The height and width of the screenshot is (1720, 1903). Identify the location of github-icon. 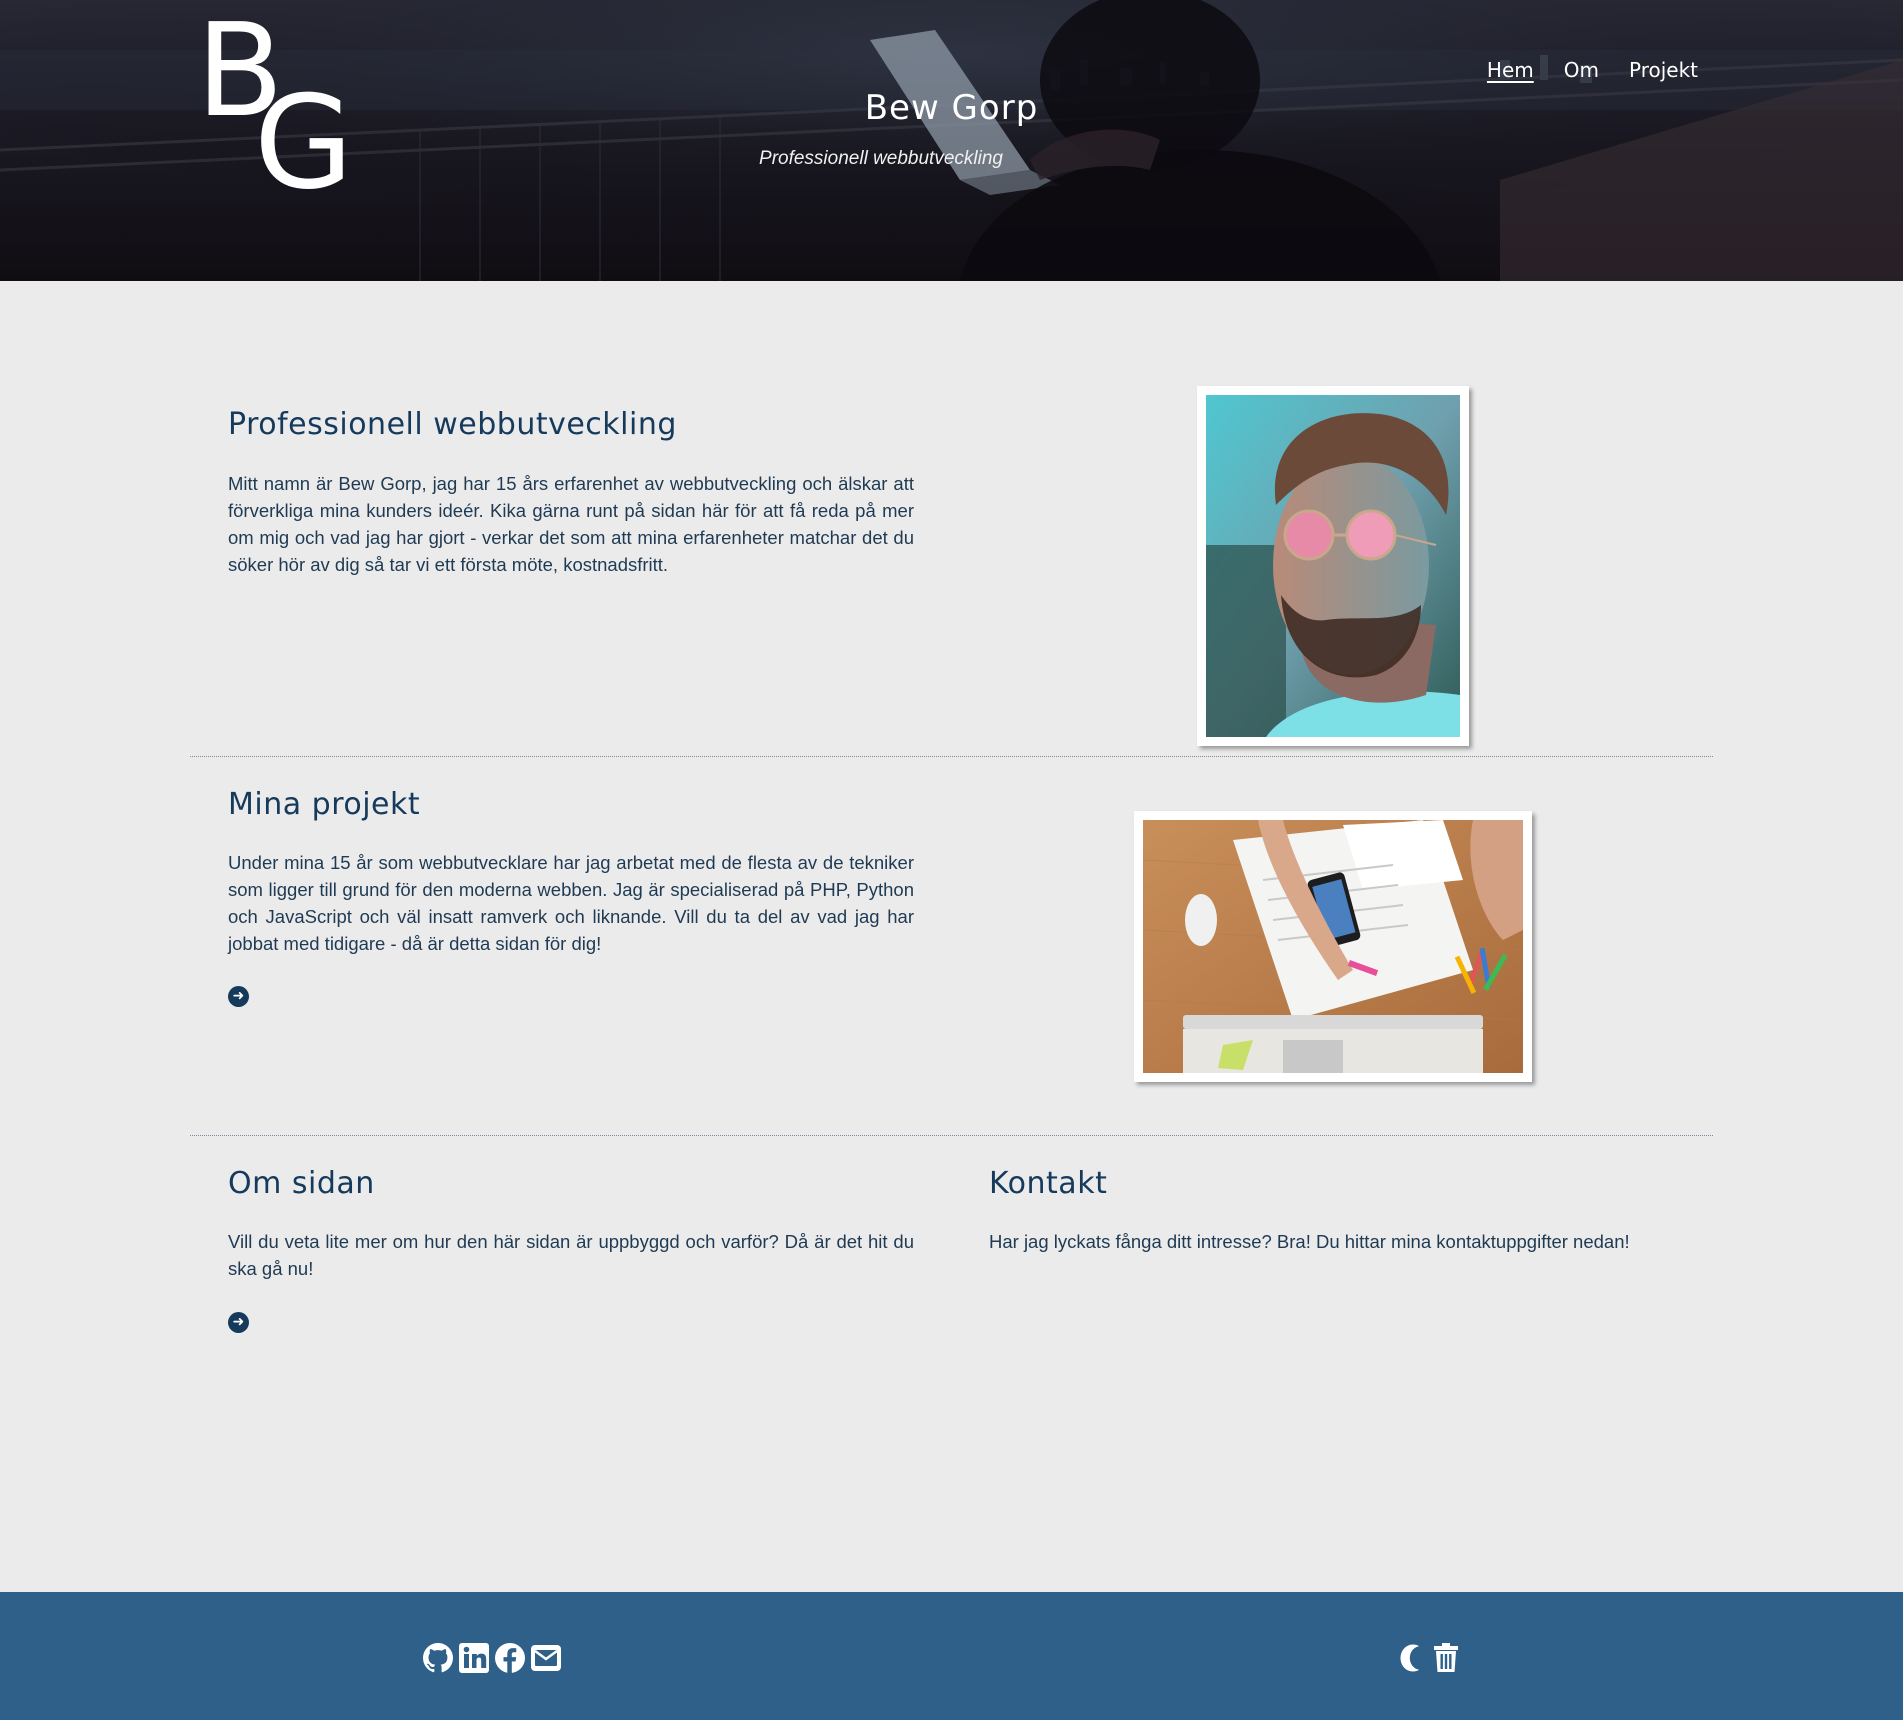
(438, 1658).